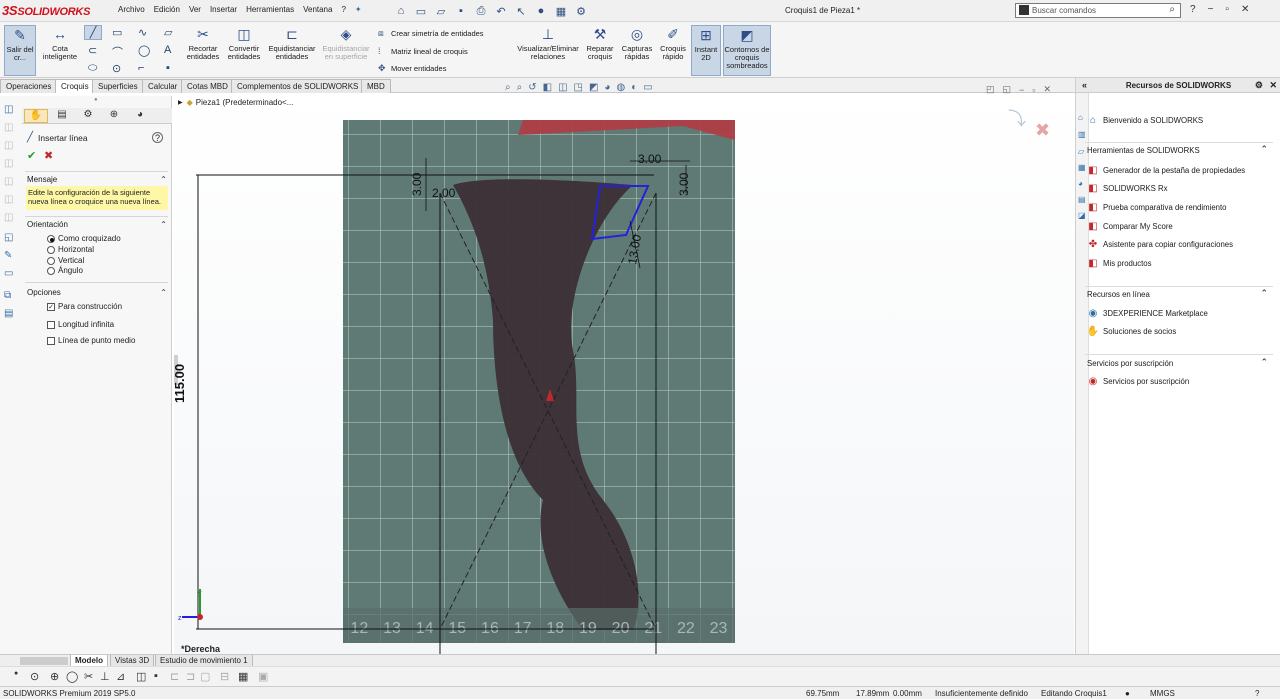 This screenshot has width=1280, height=699. What do you see at coordinates (141, 68) in the screenshot?
I see `fillet-tool-icon: ⌐` at bounding box center [141, 68].